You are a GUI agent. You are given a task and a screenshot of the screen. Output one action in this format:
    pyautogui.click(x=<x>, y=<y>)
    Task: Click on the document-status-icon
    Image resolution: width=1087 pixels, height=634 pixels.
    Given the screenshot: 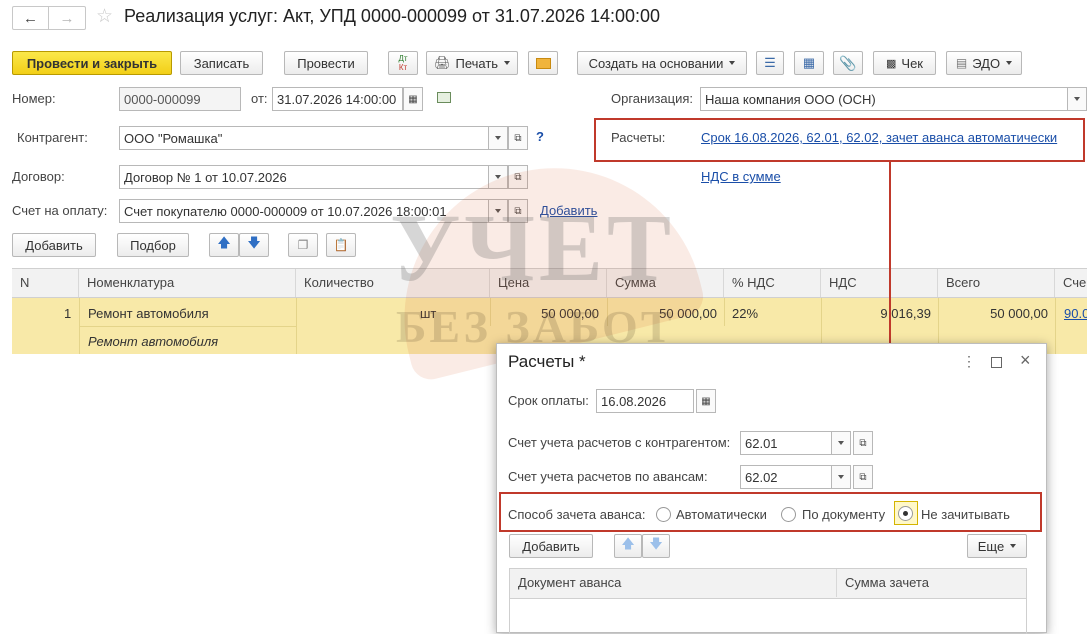 What is the action you would take?
    pyautogui.click(x=444, y=97)
    